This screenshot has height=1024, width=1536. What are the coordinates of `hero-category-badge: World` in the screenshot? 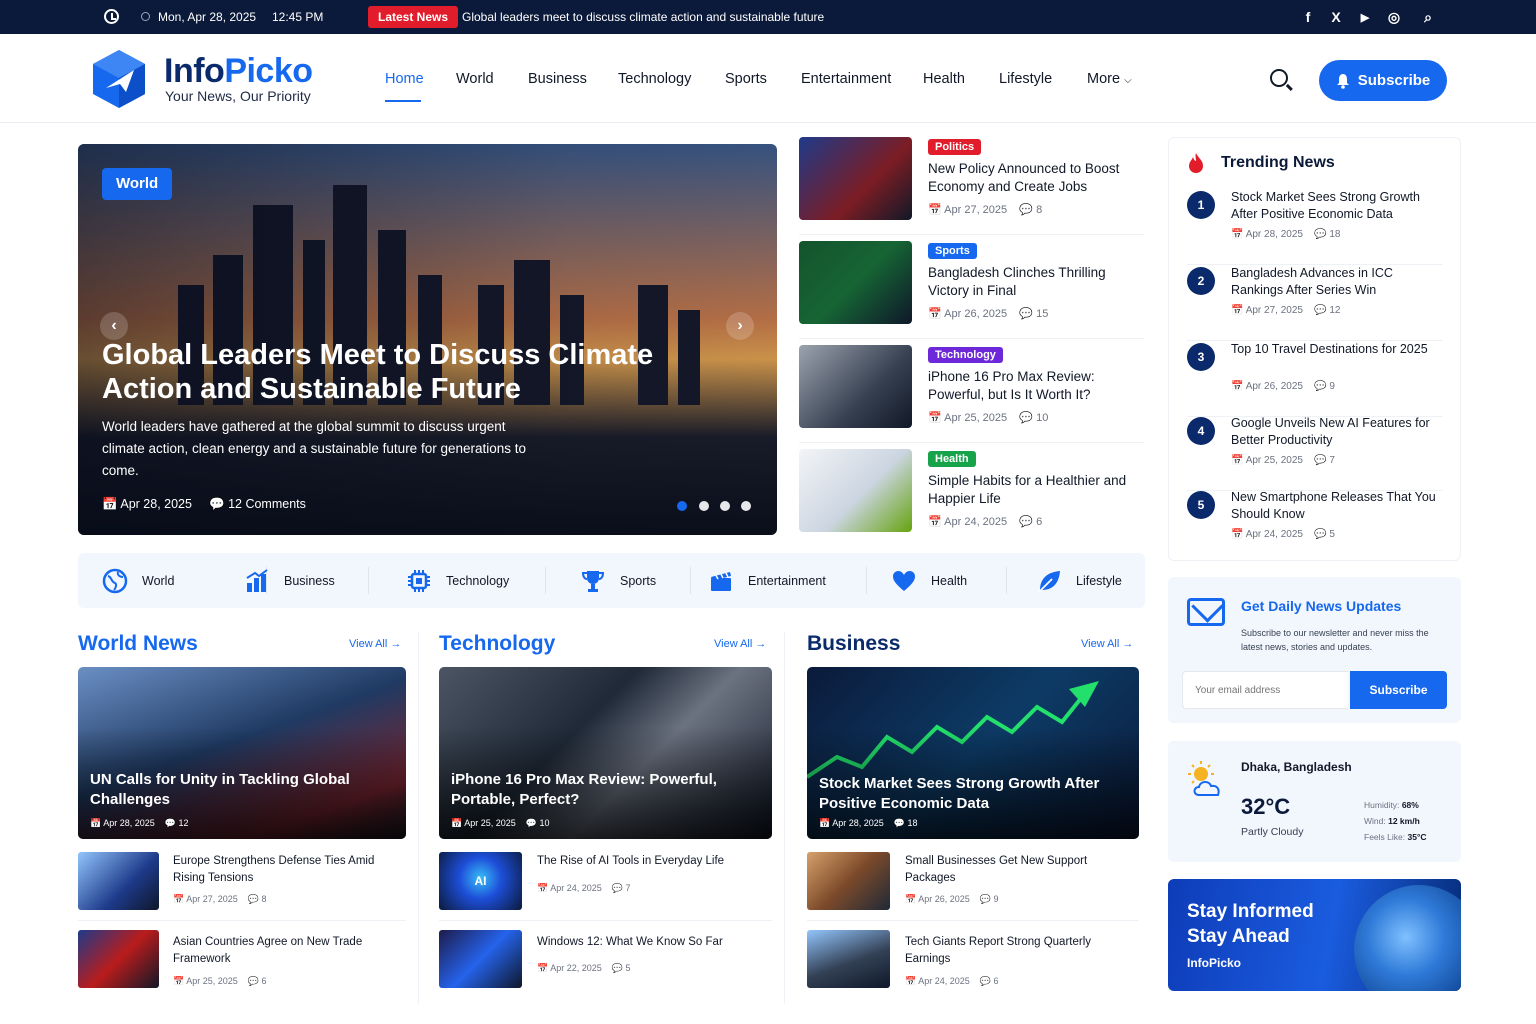 It's located at (137, 184).